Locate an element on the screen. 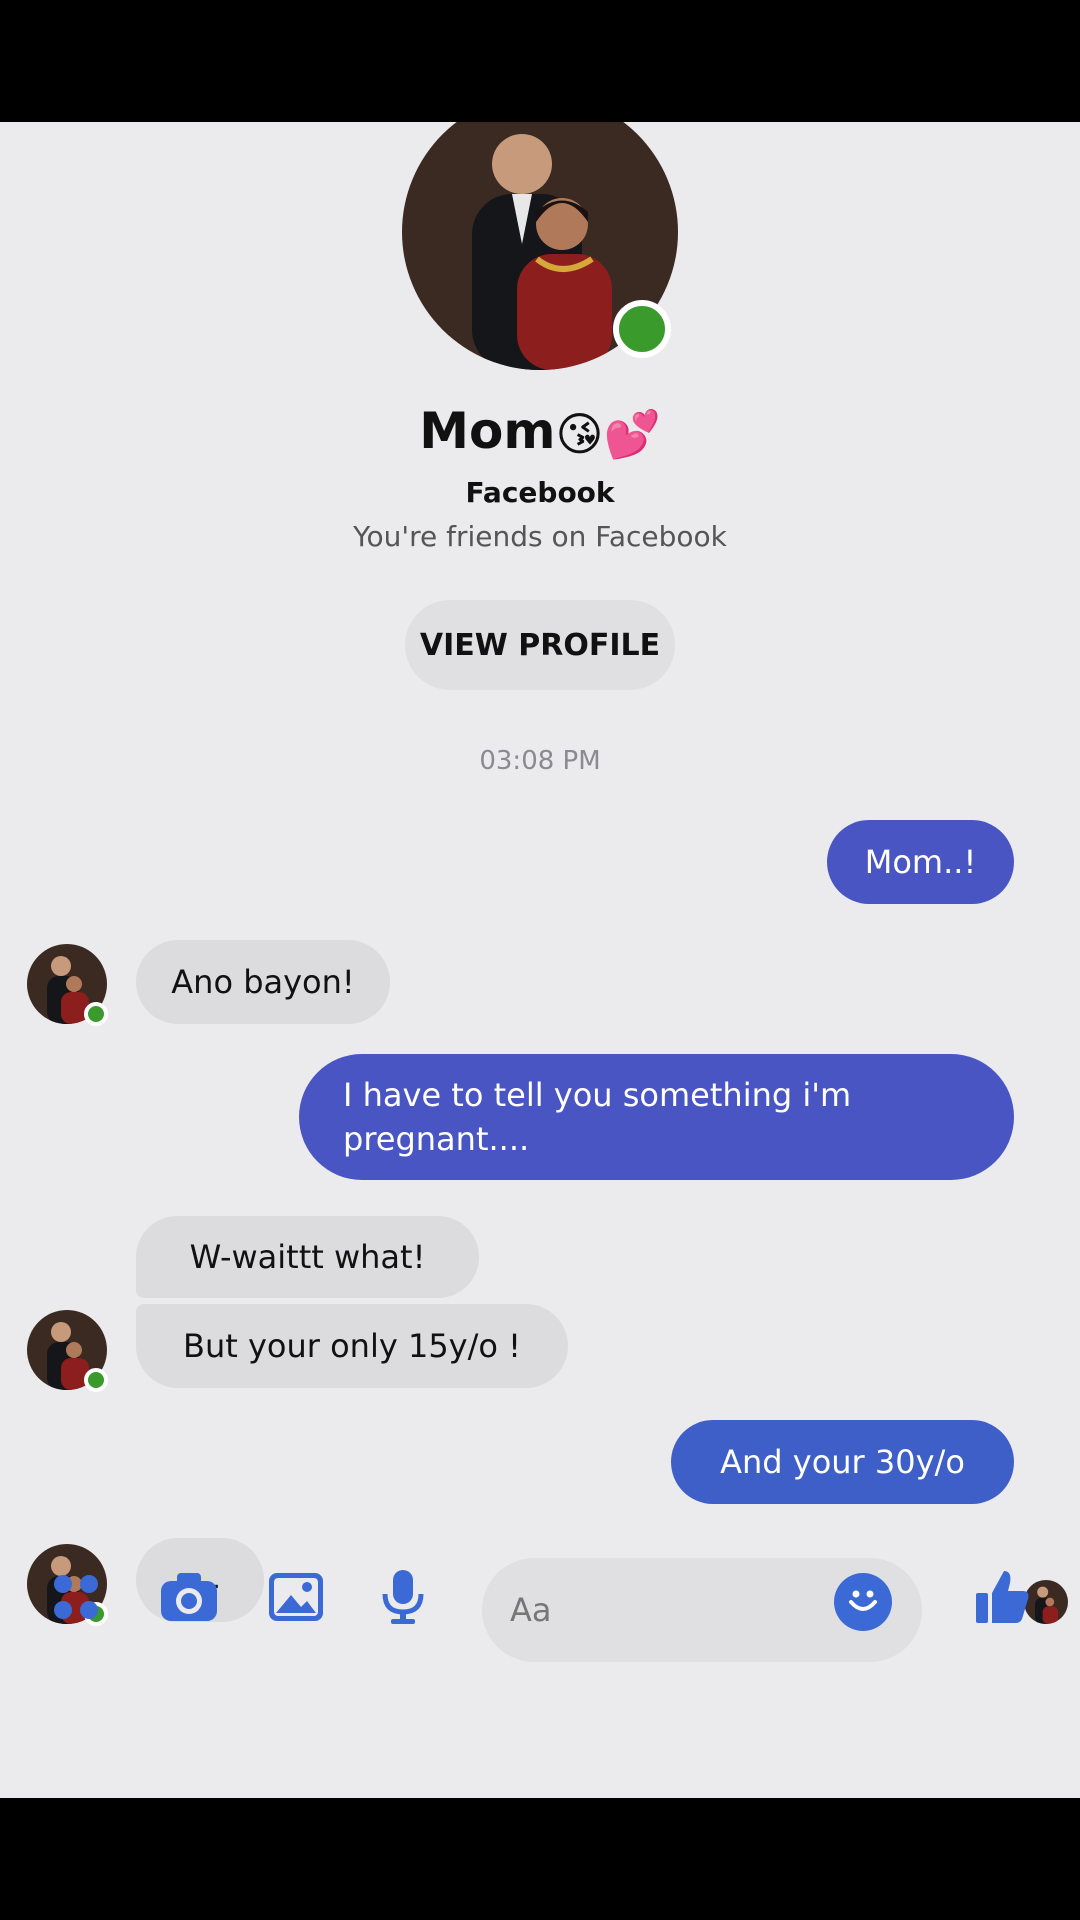  message-text: Ano bayon! is located at coordinates (263, 982).